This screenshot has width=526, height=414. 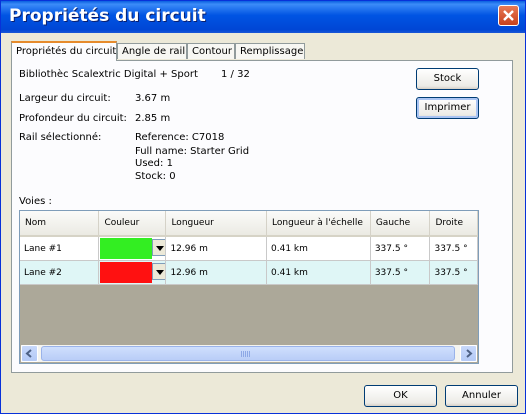 I want to click on close-icon, so click(x=508, y=15).